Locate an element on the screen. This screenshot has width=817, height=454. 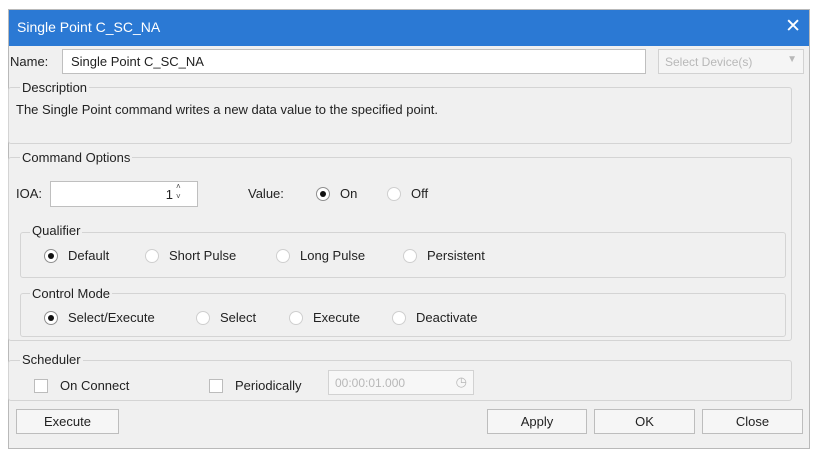
apply-button: Apply is located at coordinates (537, 421).